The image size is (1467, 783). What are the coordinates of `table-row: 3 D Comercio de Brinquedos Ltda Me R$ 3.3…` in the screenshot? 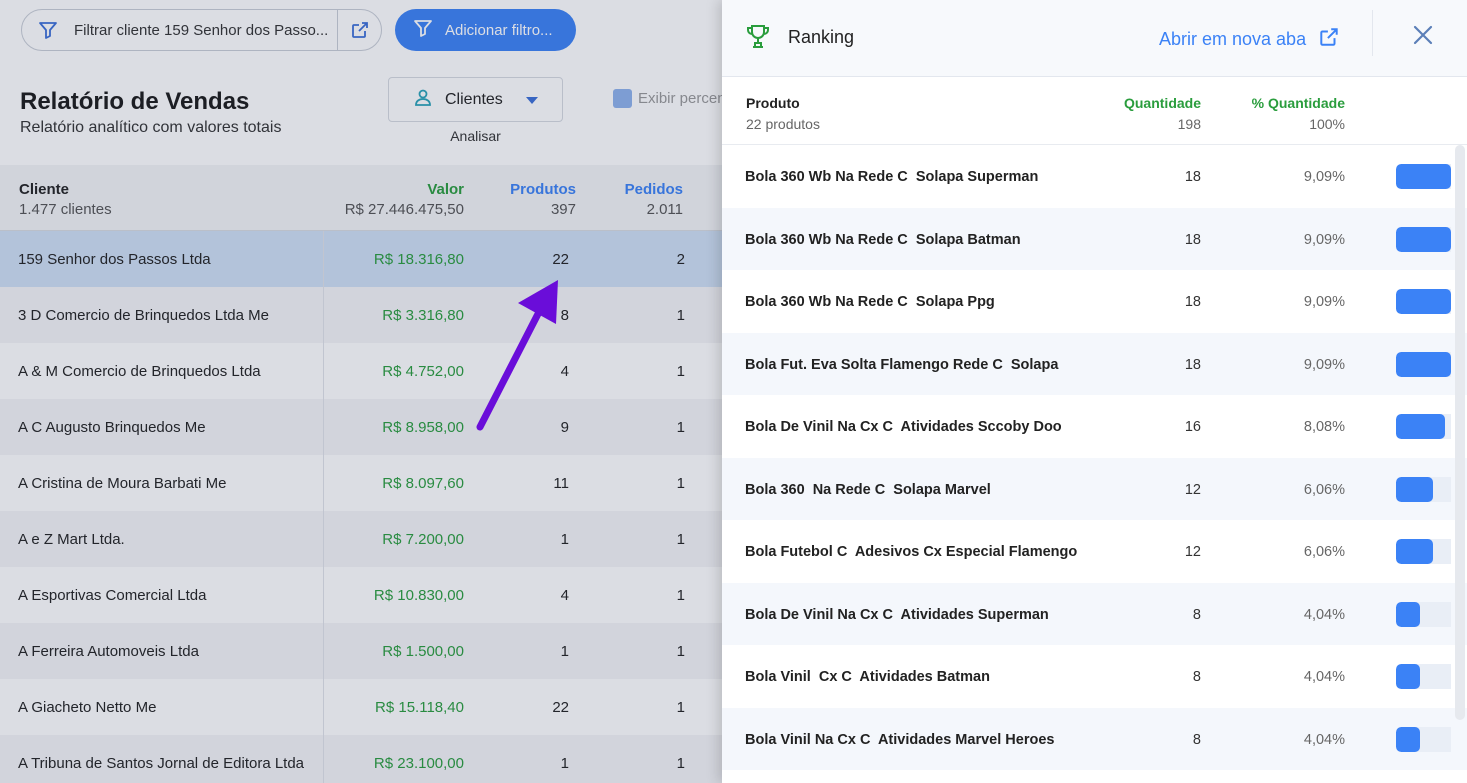 It's located at (361, 315).